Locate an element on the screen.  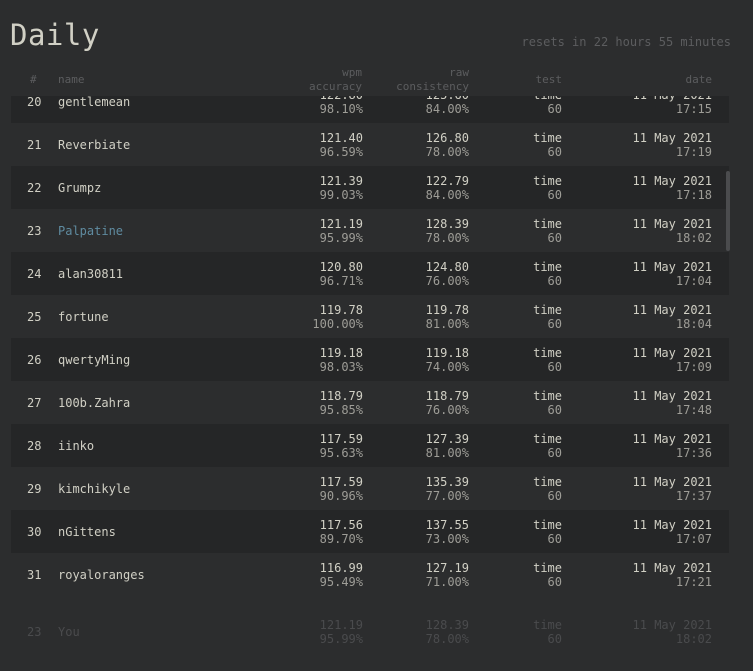
reset-timer: resets in 22 hours 55 minutes is located at coordinates (626, 42).